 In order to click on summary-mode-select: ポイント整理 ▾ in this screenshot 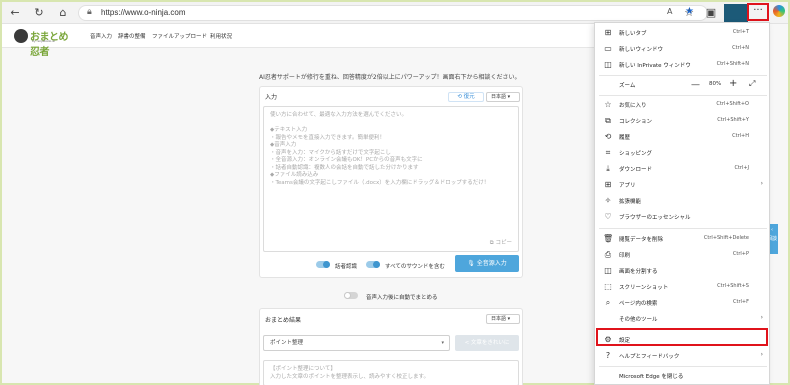, I will do `click(356, 343)`.